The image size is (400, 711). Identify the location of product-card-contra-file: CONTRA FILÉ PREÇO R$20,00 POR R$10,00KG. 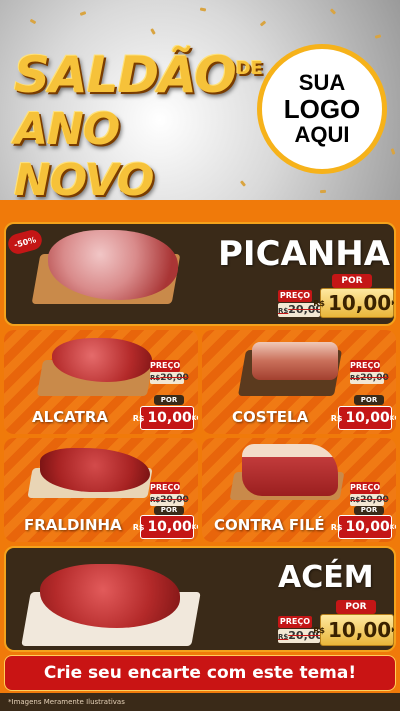
(299, 490).